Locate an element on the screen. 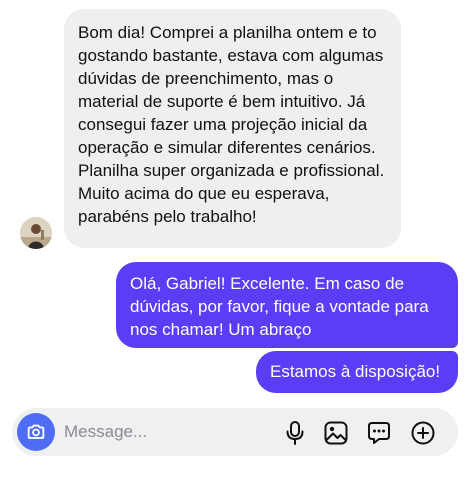 The width and height of the screenshot is (470, 500). message-composer is located at coordinates (235, 432).